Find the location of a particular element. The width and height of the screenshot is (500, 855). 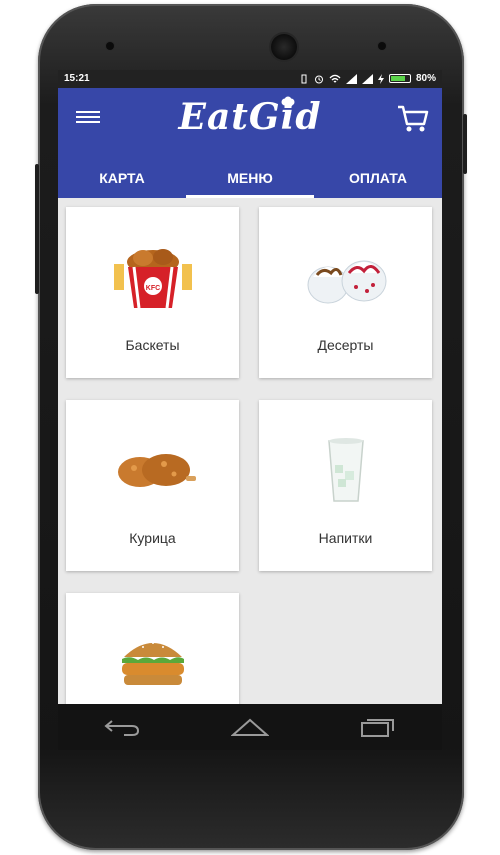

app-bar: EatGid КАРТА МЕНЮ ОПЛАТА is located at coordinates (250, 143).